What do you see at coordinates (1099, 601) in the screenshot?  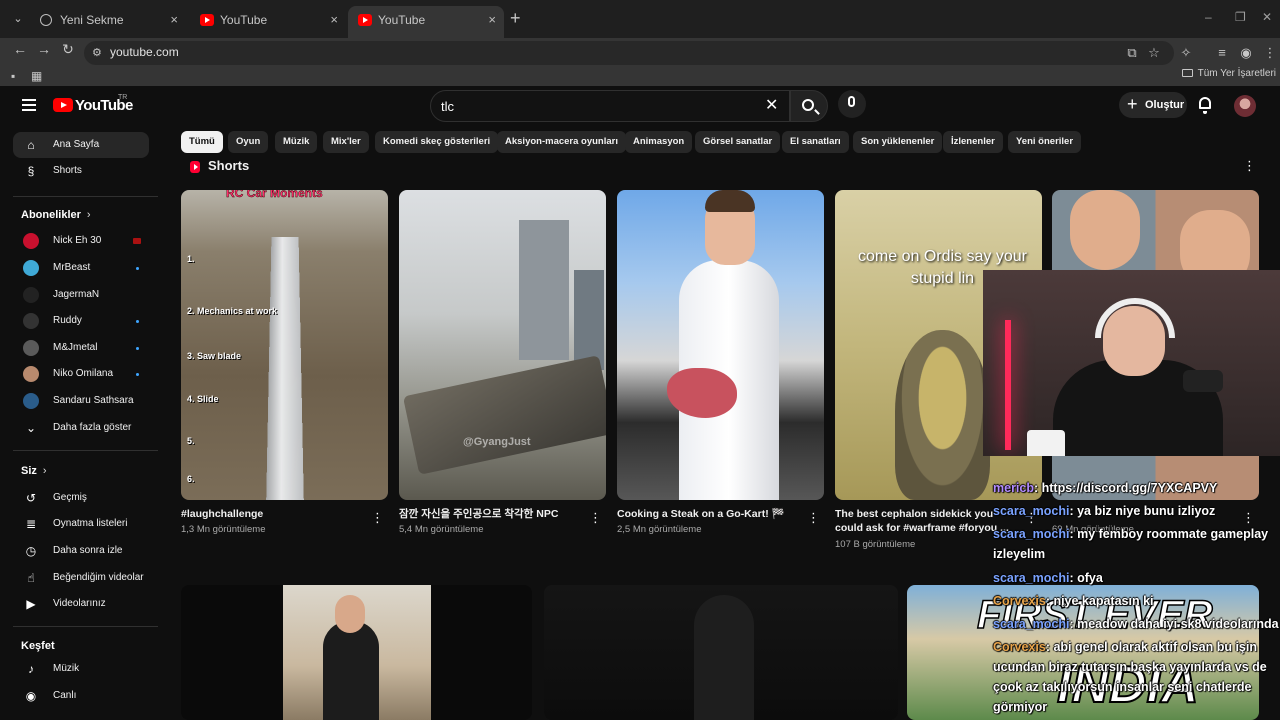 I see `chat-text: : niye kapatasın ki` at bounding box center [1099, 601].